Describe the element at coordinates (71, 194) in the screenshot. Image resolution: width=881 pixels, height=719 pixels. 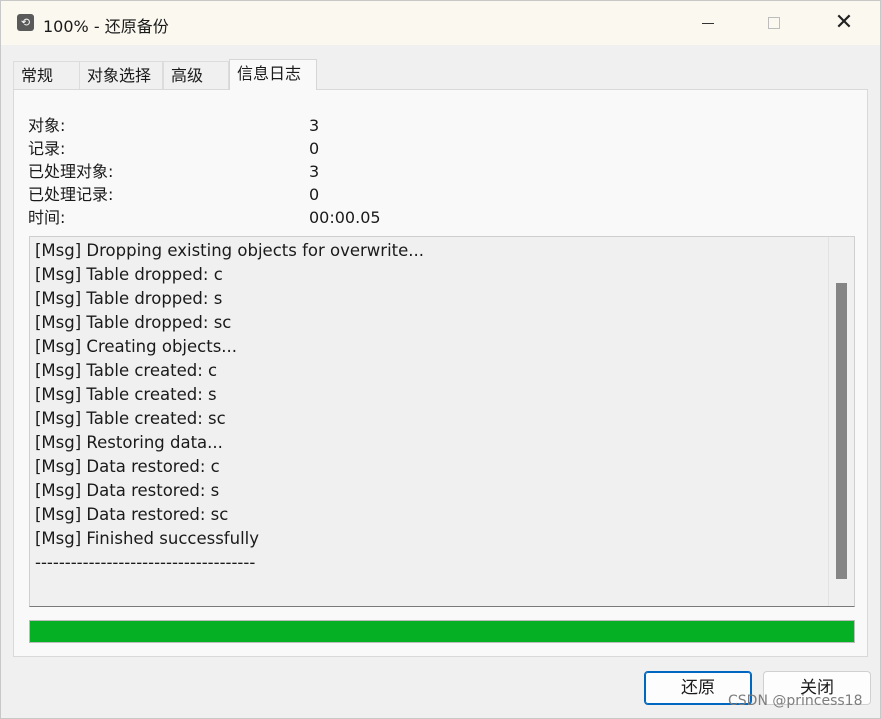
I see `stat-label: 已处理记录:` at that location.